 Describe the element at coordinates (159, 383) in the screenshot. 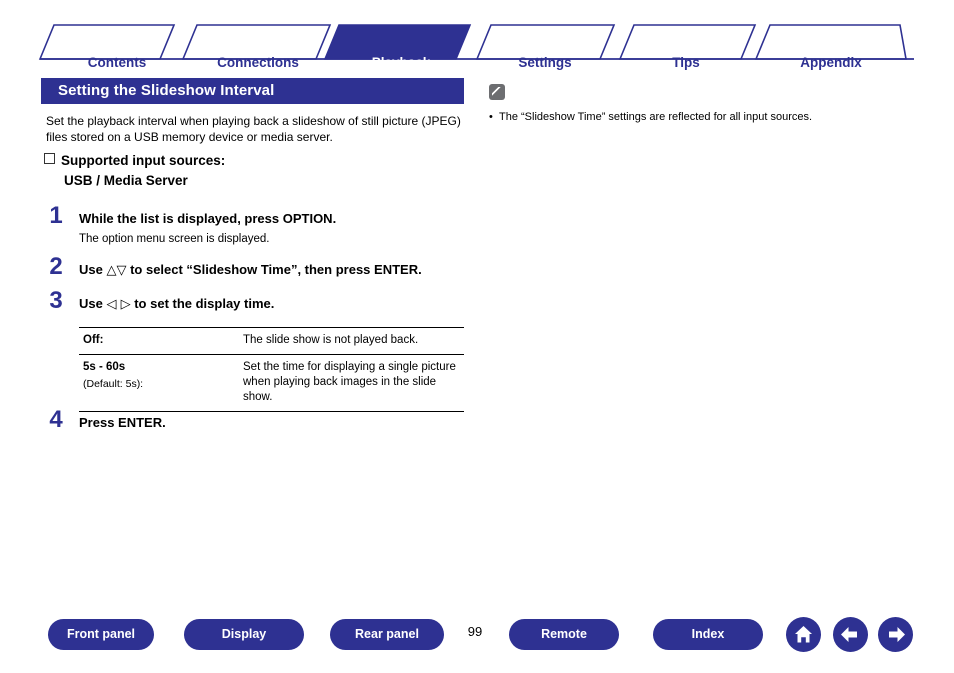

I see `option-name-range: 5s - 60s (Default: 5s):` at that location.